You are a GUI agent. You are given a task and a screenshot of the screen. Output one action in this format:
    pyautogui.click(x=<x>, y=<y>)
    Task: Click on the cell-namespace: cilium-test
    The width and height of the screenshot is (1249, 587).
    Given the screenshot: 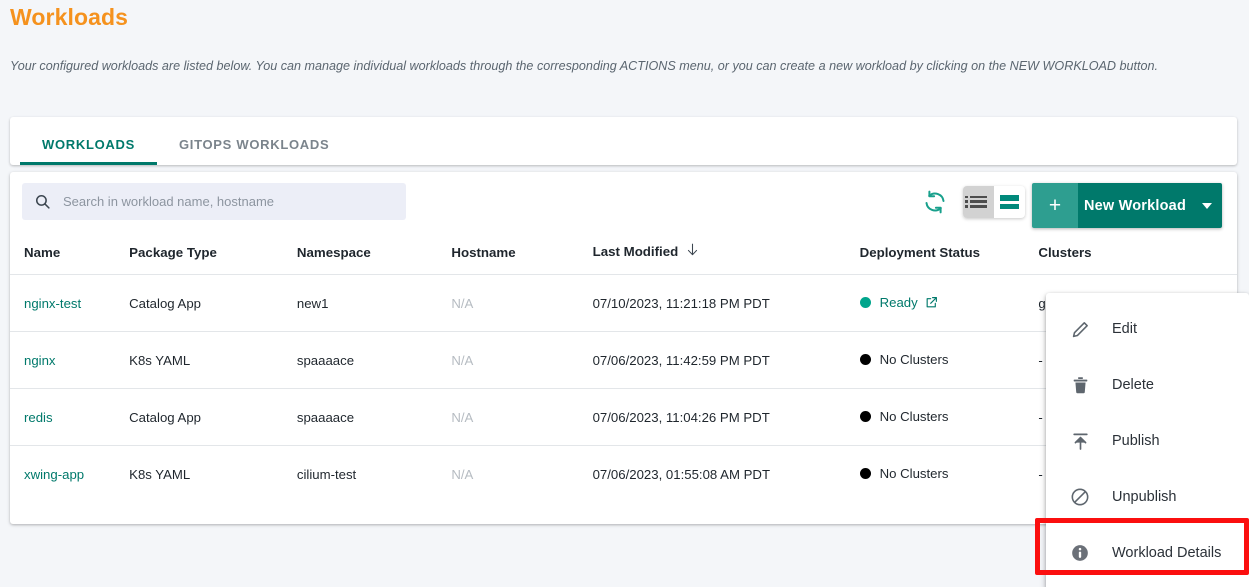 What is the action you would take?
    pyautogui.click(x=374, y=474)
    